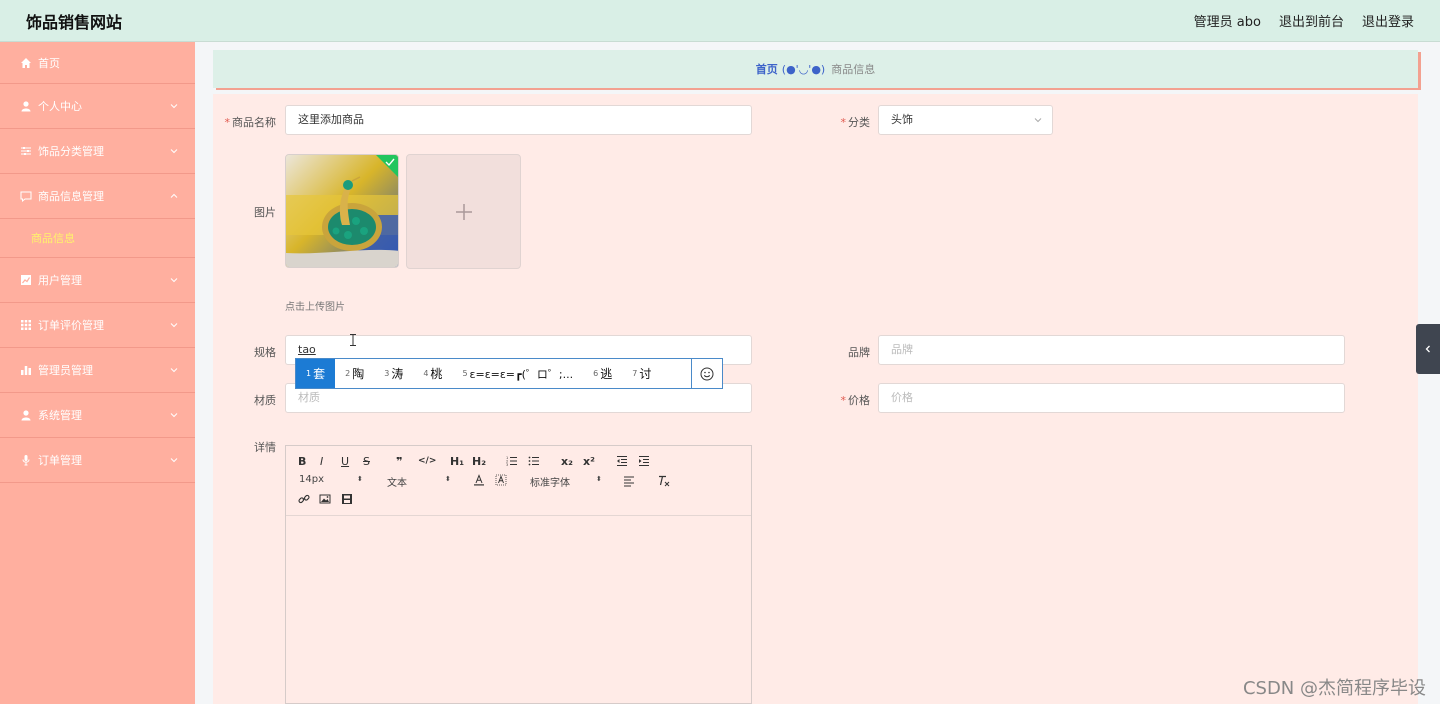  What do you see at coordinates (265, 447) in the screenshot?
I see `detail-label: 详情` at bounding box center [265, 447].